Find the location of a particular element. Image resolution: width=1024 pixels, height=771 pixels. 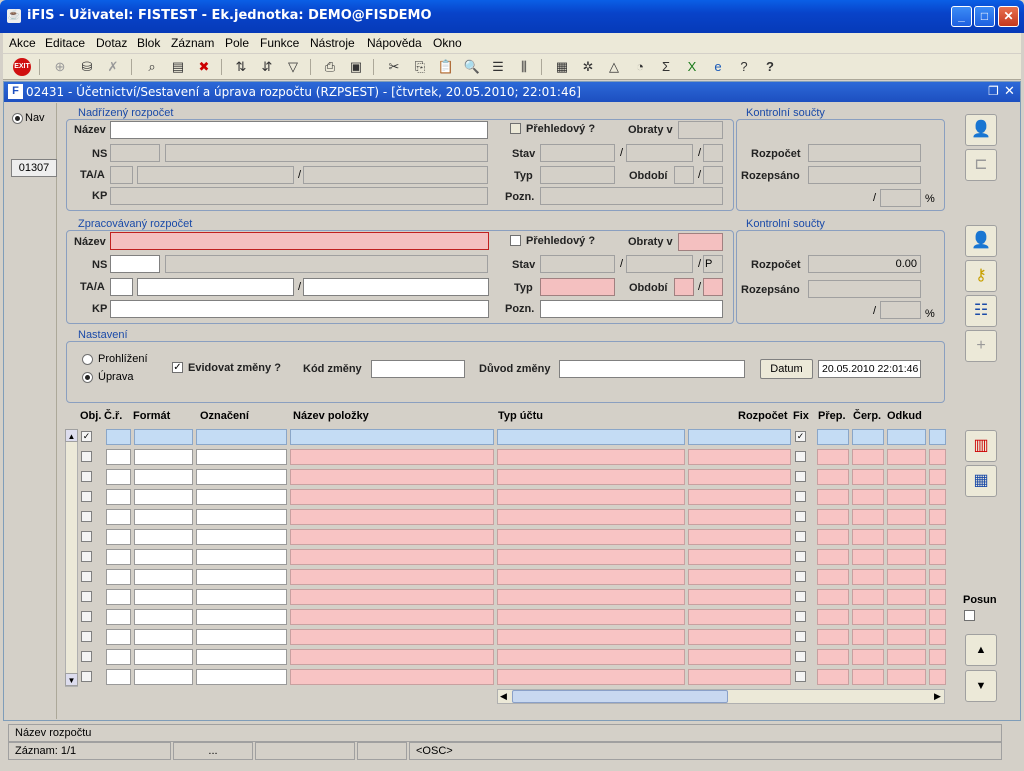

print-preview-icon: ▣ is located at coordinates (356, 67).